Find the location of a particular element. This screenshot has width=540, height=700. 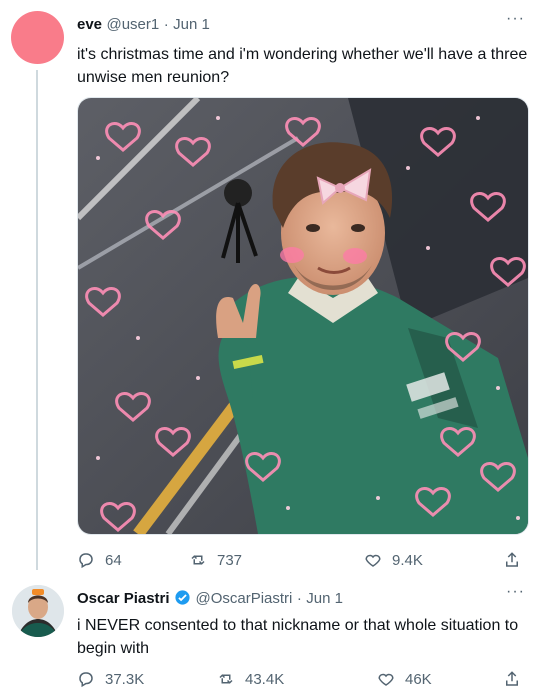

author-handle: @OscarPiastri is located at coordinates (243, 598).